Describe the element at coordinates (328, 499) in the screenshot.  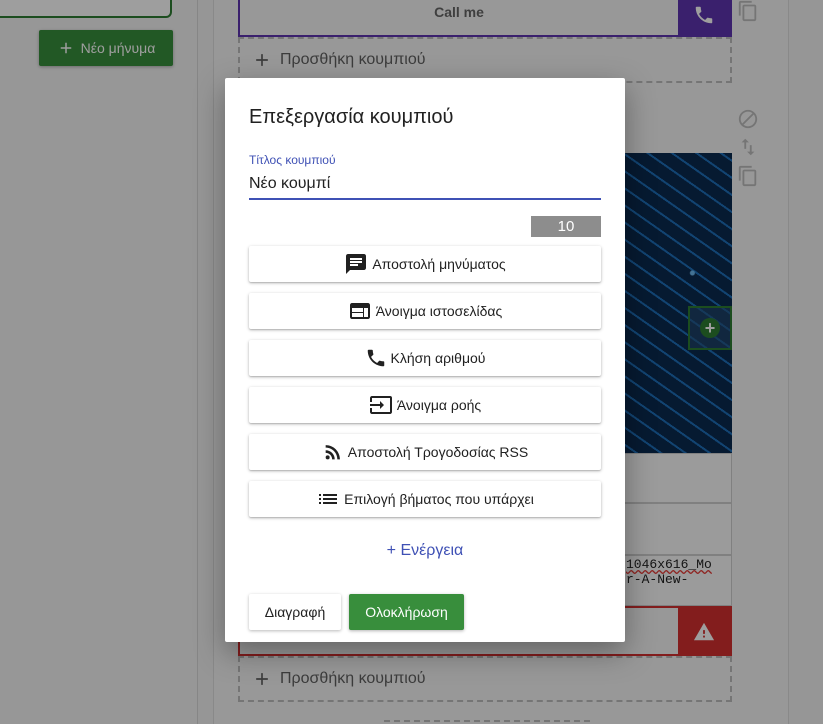
I see `list-icon` at that location.